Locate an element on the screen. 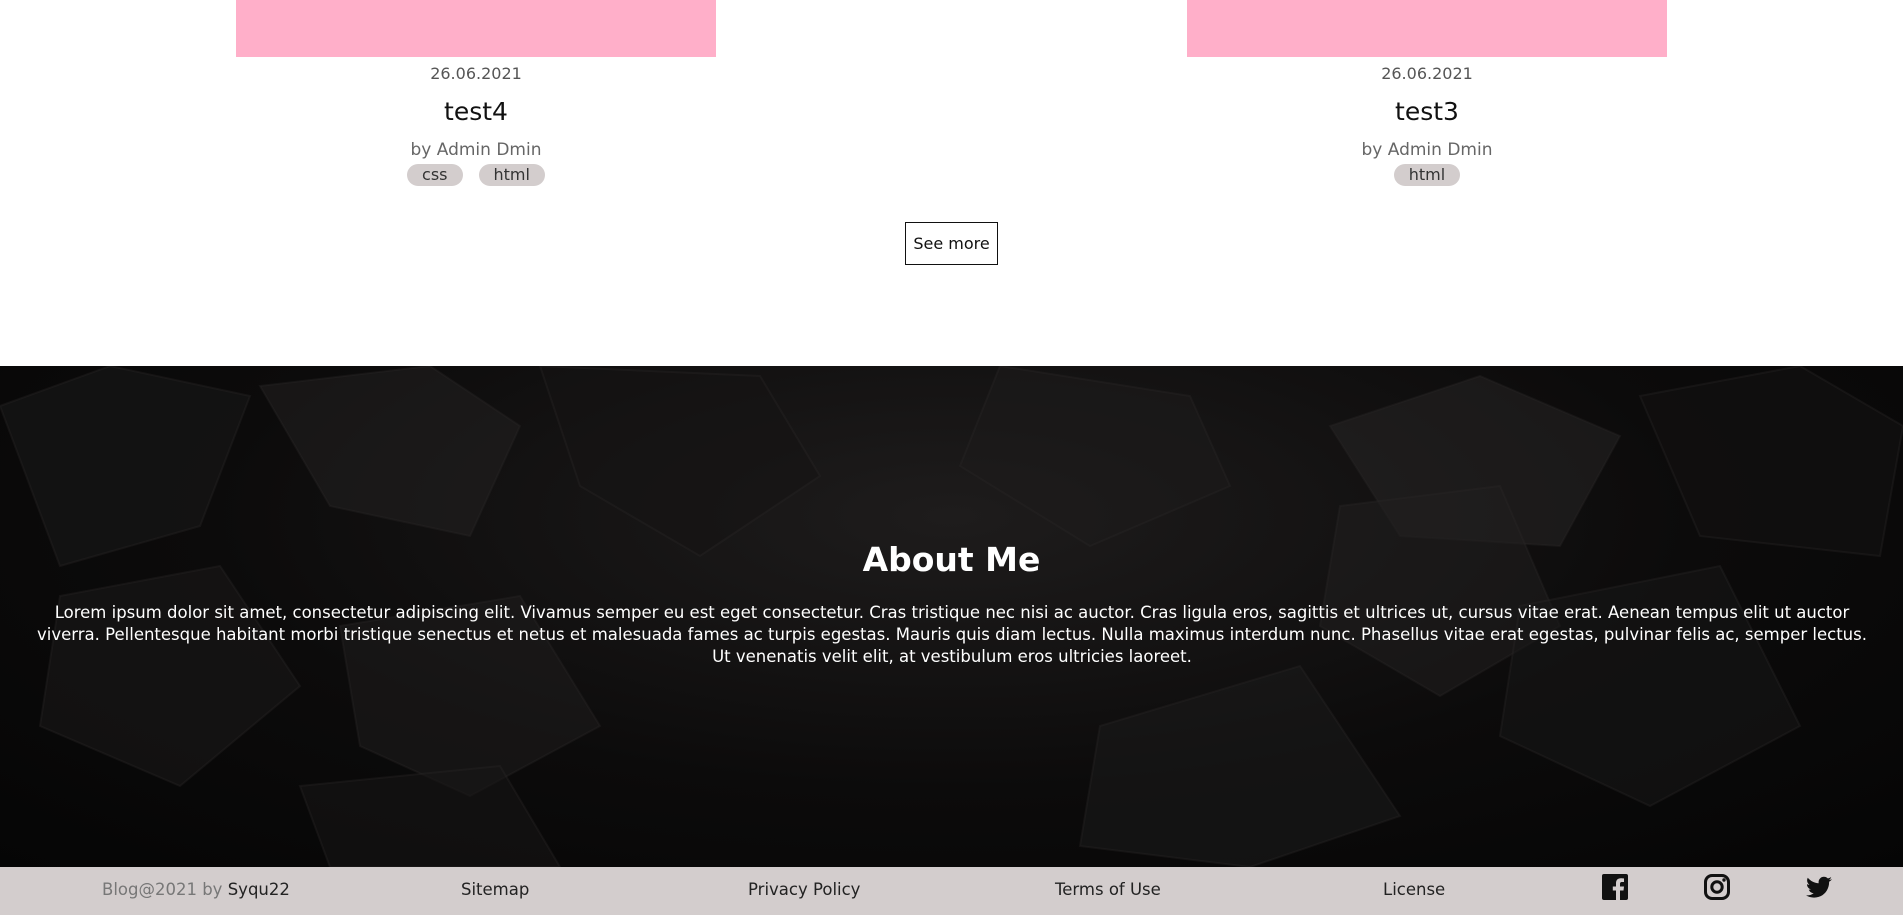 This screenshot has height=915, width=1903. copyright-author-link: Syqu22 is located at coordinates (259, 889).